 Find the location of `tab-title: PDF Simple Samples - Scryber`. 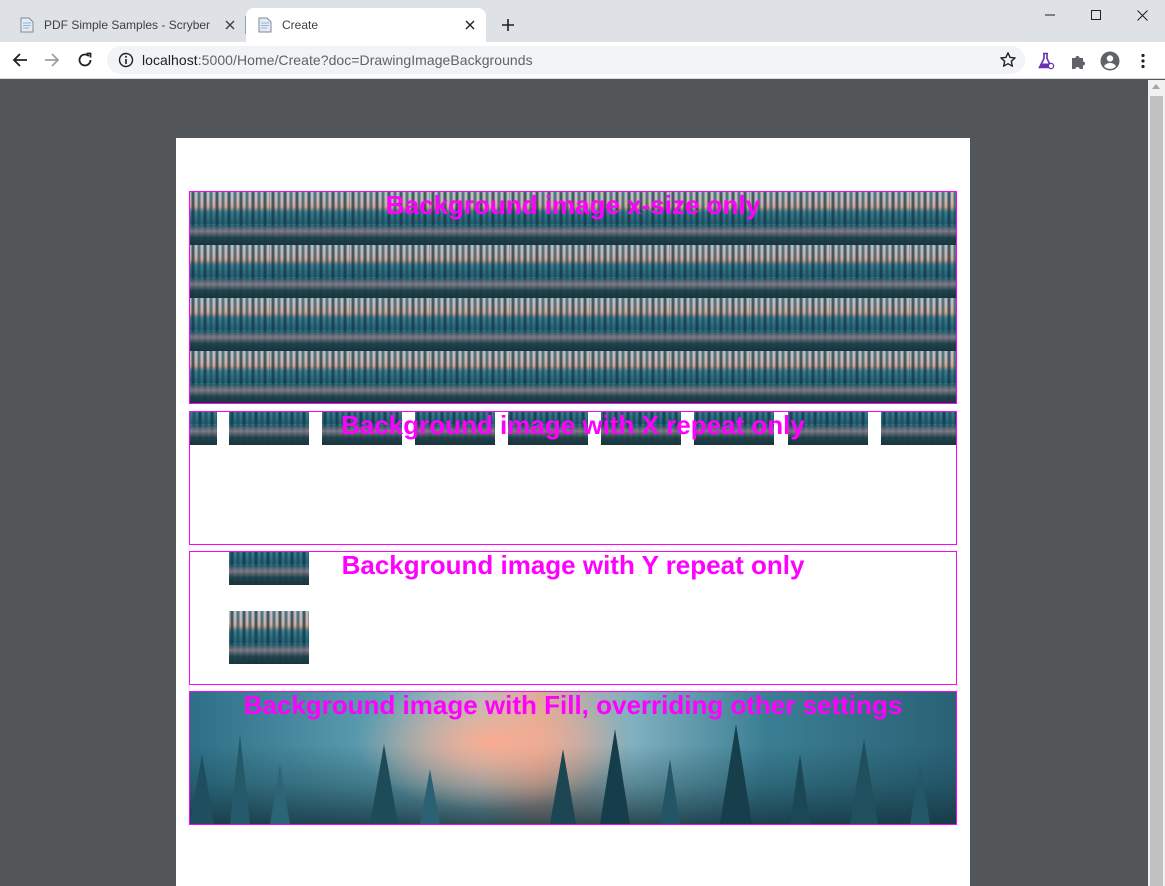

tab-title: PDF Simple Samples - Scryber is located at coordinates (127, 25).